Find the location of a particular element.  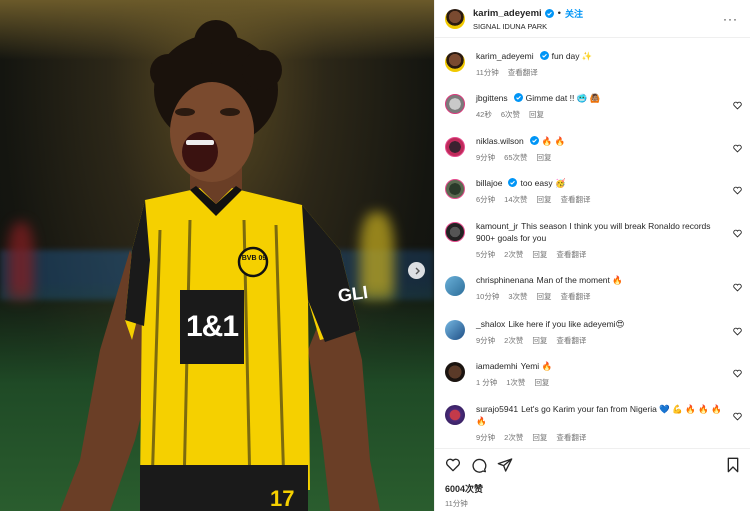

comment-likes: 65次赞 is located at coordinates (515, 157).